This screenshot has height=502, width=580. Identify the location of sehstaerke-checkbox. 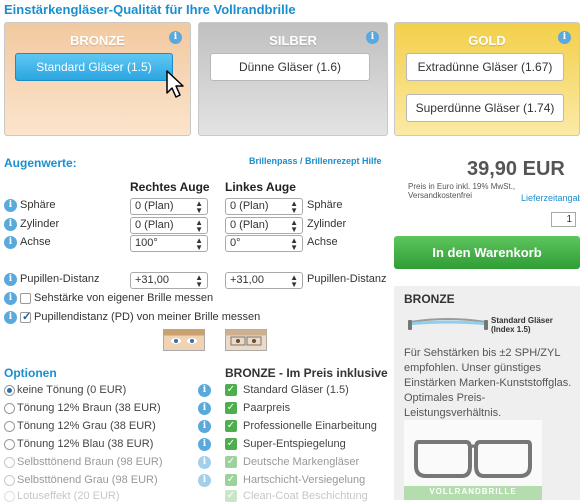
(25, 298).